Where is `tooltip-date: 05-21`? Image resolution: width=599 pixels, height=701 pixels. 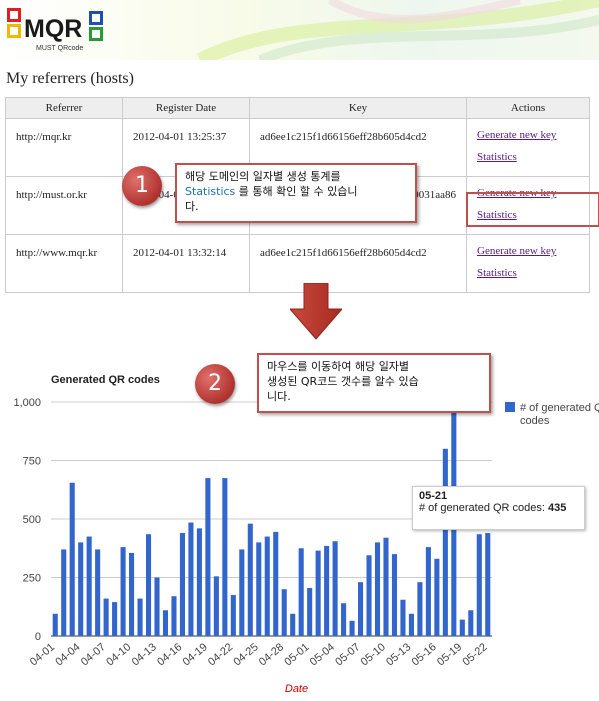
tooltip-date: 05-21 is located at coordinates (433, 496).